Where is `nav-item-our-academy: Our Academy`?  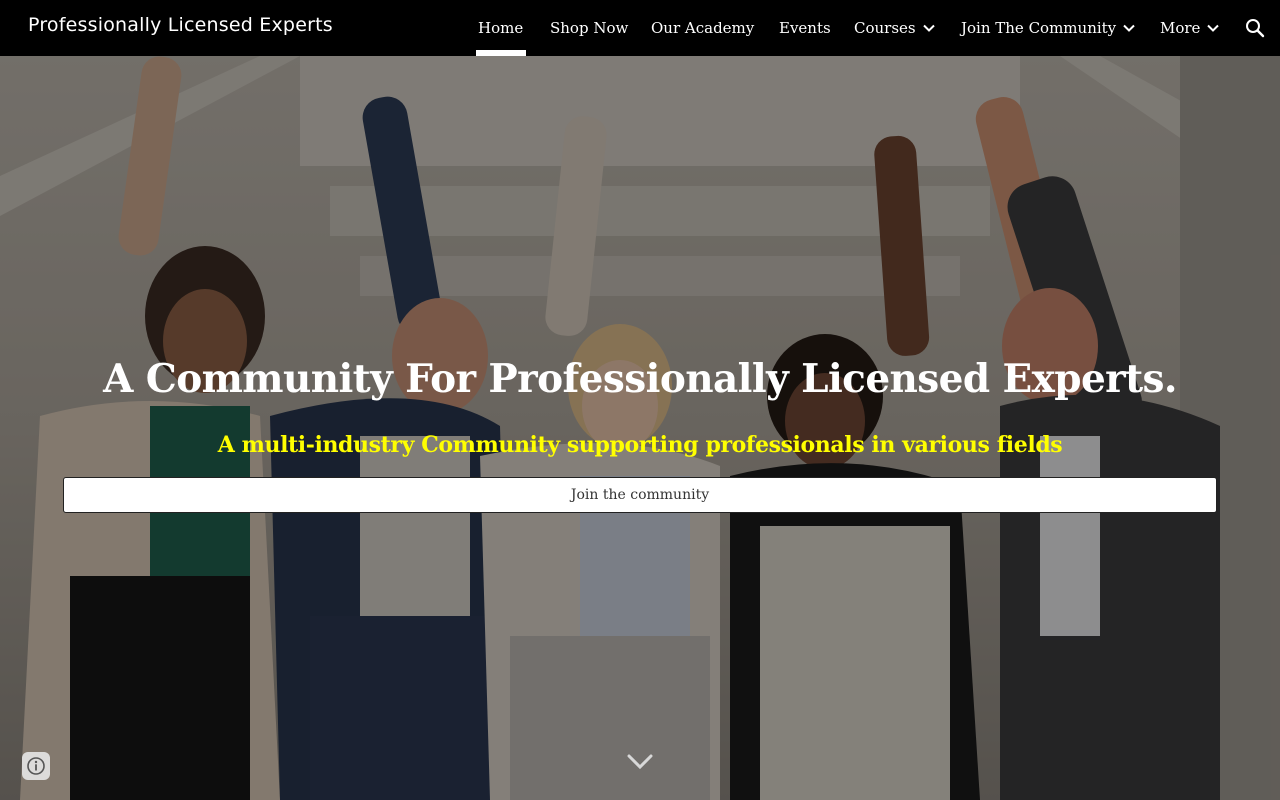
nav-item-our-academy: Our Academy is located at coordinates (702, 28).